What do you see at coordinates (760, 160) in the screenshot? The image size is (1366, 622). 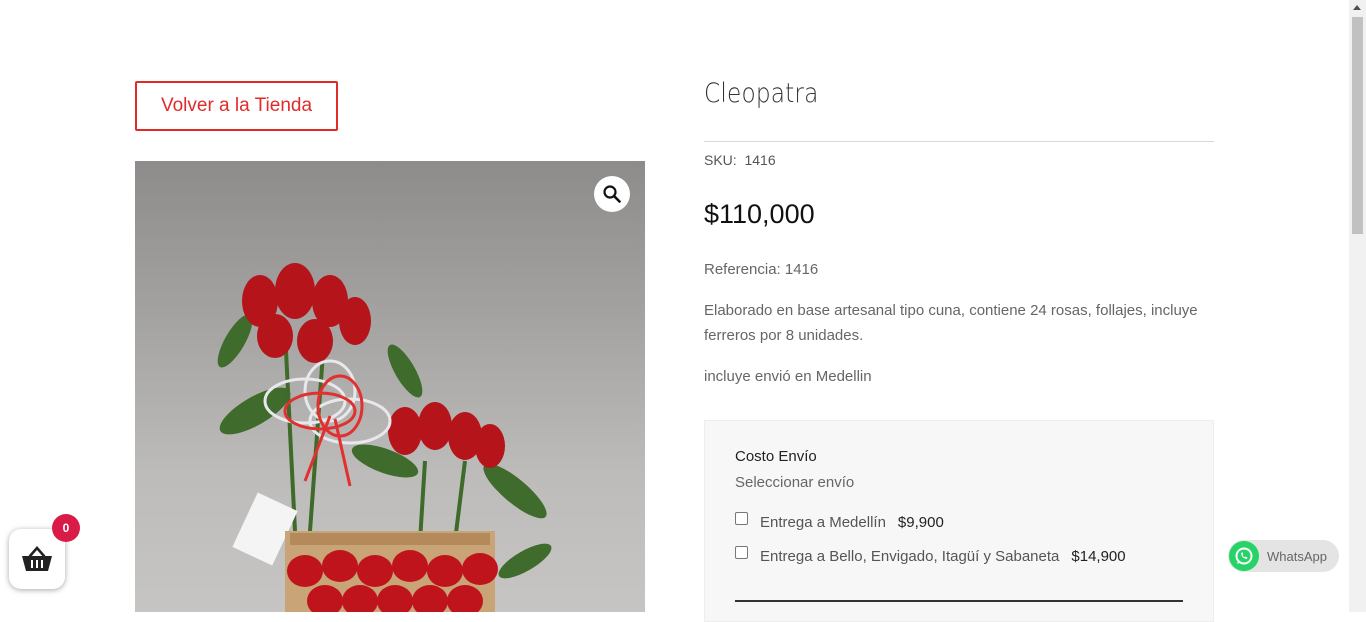 I see `sku-value: 1416` at bounding box center [760, 160].